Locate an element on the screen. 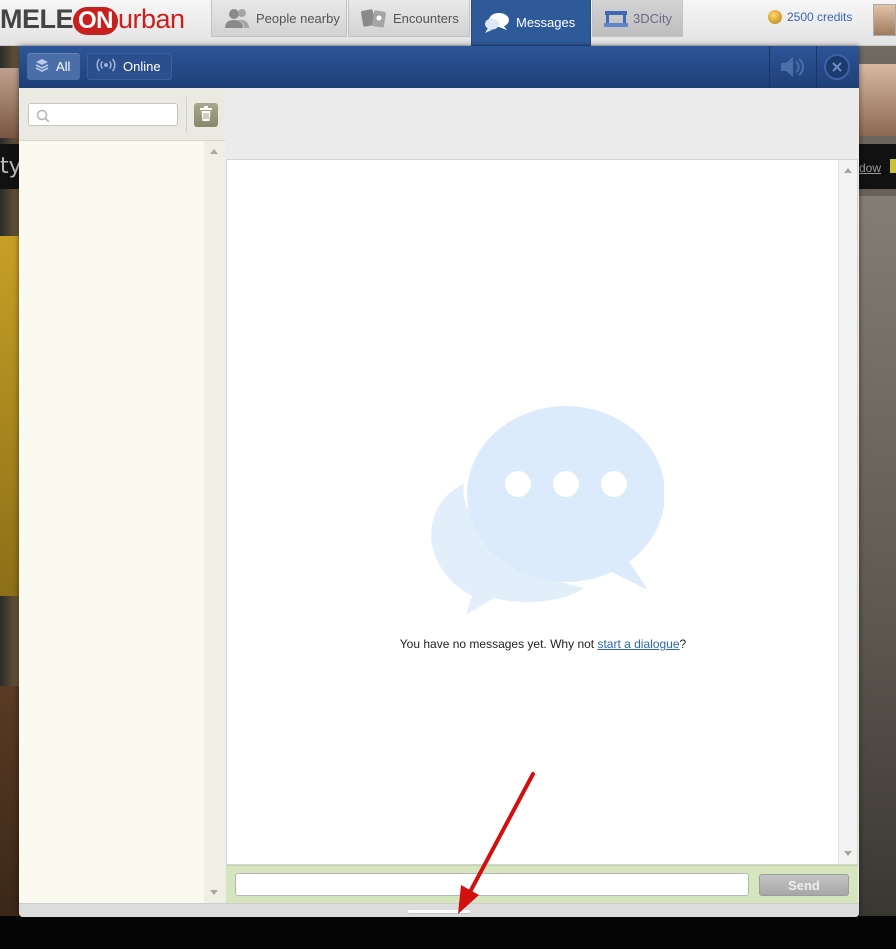 The height and width of the screenshot is (949, 896). contacts-toolbar is located at coordinates (122, 114).